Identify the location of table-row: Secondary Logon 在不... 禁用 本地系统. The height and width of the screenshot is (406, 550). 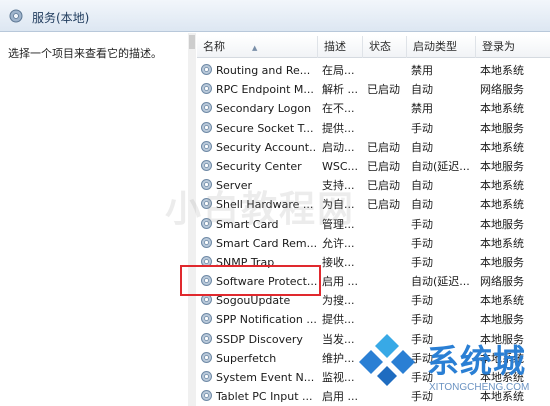
(373, 108).